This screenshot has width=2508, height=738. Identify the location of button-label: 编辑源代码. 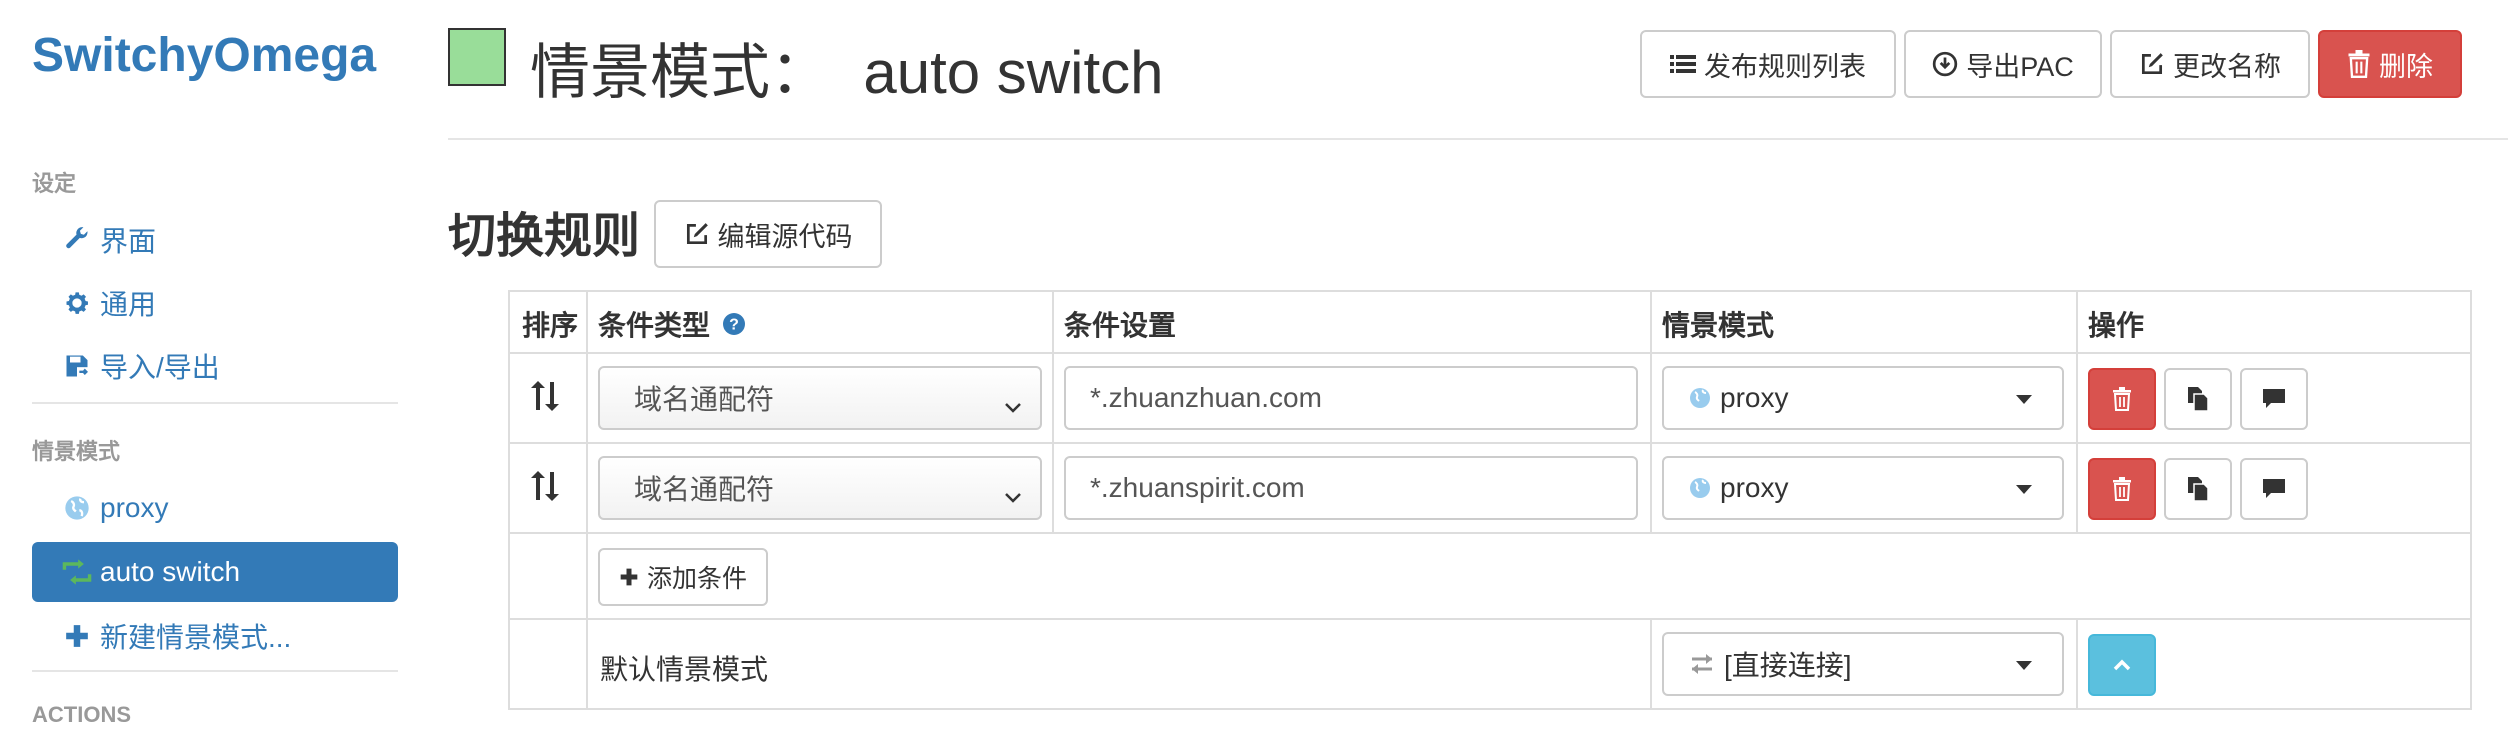
(785, 236).